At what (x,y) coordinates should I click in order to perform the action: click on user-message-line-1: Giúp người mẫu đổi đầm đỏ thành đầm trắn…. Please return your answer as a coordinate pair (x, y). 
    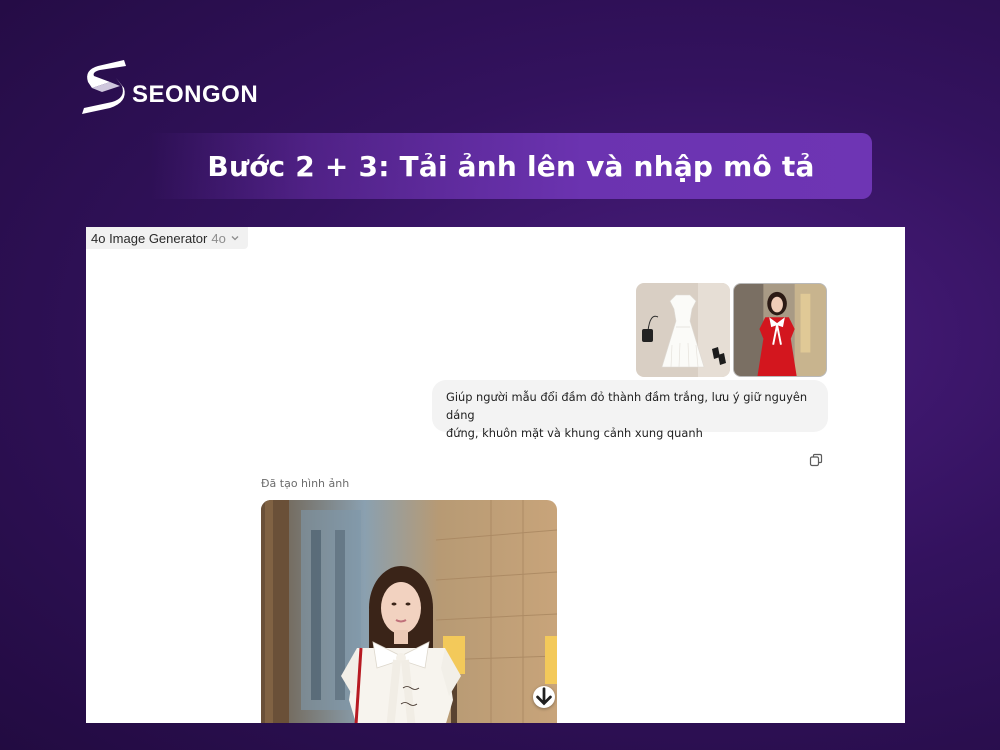
    Looking at the image, I should click on (627, 406).